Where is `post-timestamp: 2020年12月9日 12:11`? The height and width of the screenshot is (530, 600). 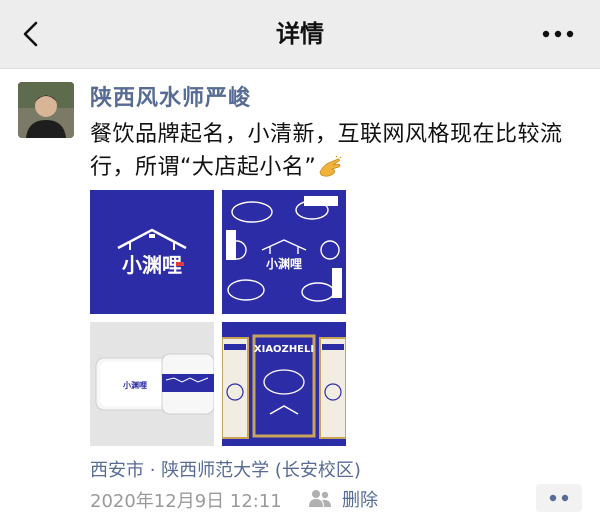
post-timestamp: 2020年12月9日 12:11 is located at coordinates (186, 501).